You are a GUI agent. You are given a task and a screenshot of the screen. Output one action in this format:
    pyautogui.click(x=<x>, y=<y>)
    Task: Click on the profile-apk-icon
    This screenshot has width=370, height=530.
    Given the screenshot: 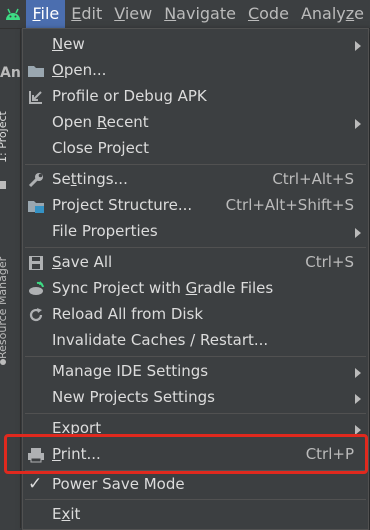 What is the action you would take?
    pyautogui.click(x=36, y=97)
    